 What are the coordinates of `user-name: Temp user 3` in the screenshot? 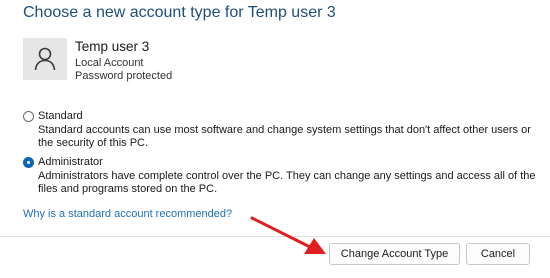 It's located at (112, 46).